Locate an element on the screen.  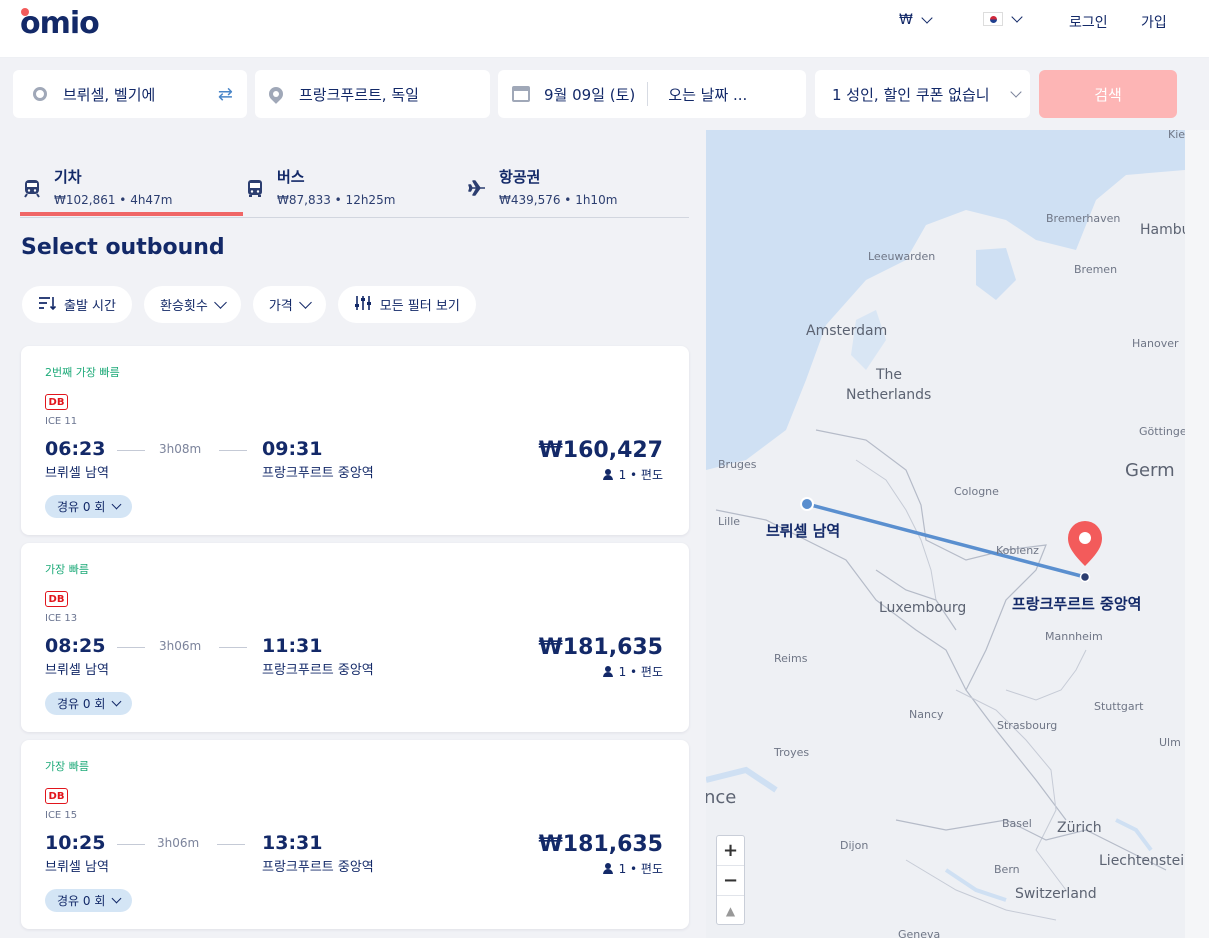
currency-selector: ₩ is located at coordinates (916, 20).